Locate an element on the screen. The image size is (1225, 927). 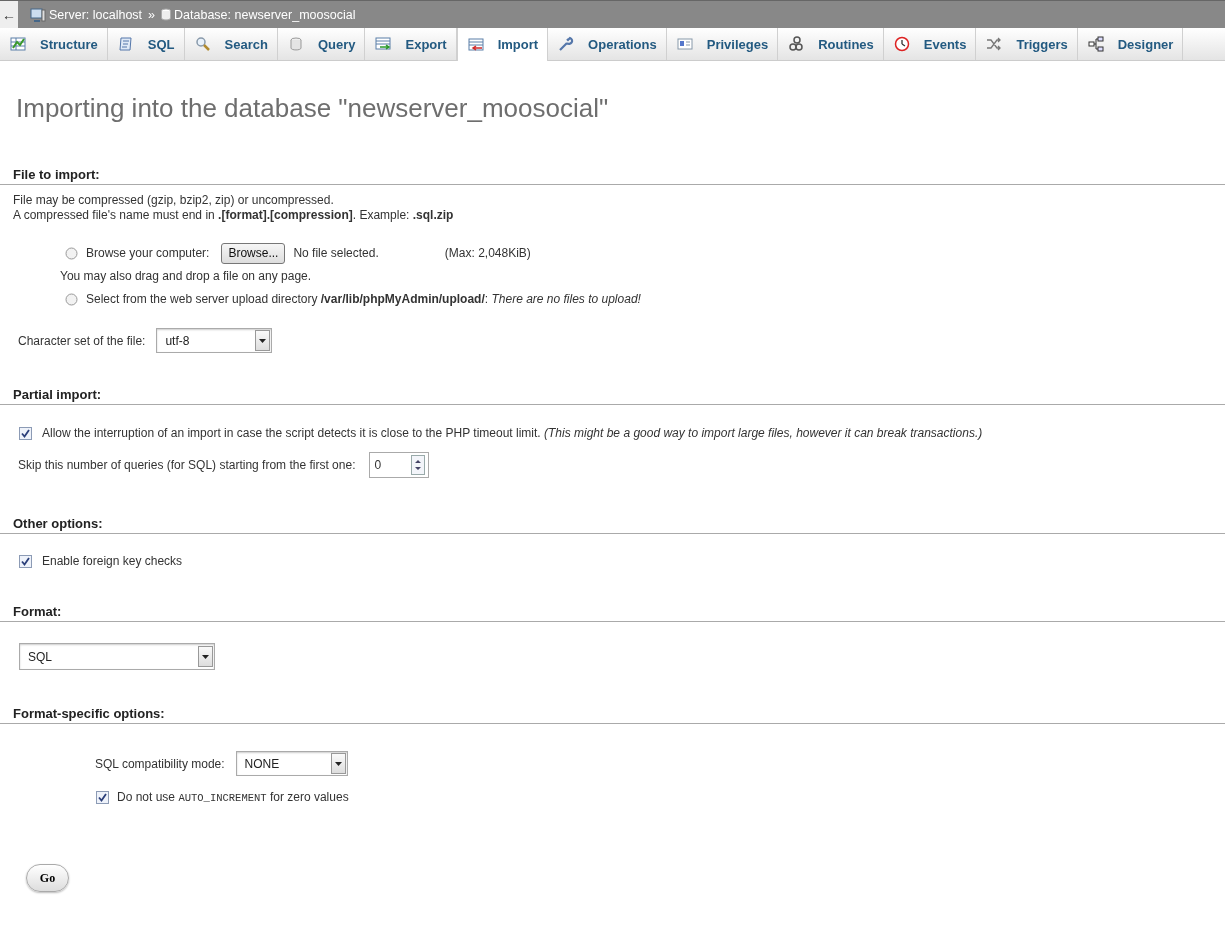
option-label: Allow the interruption of an import in case the script detects it is close to the PHP timeout limit. (This might be a good way to import large files, however it can break transactions.) is located at coordinates (512, 433).